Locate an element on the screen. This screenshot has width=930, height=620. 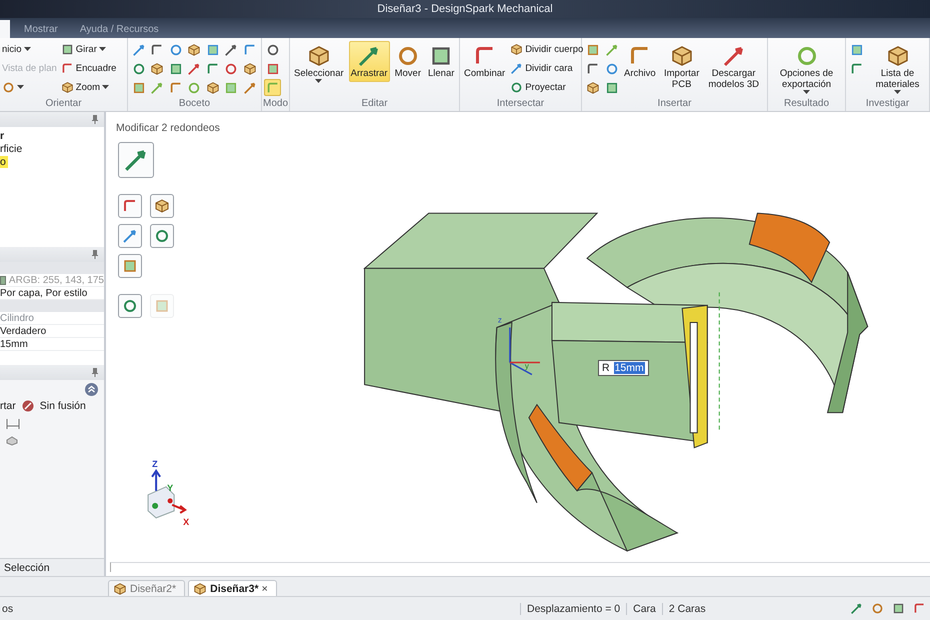
axis-label: y is located at coordinates (526, 366).